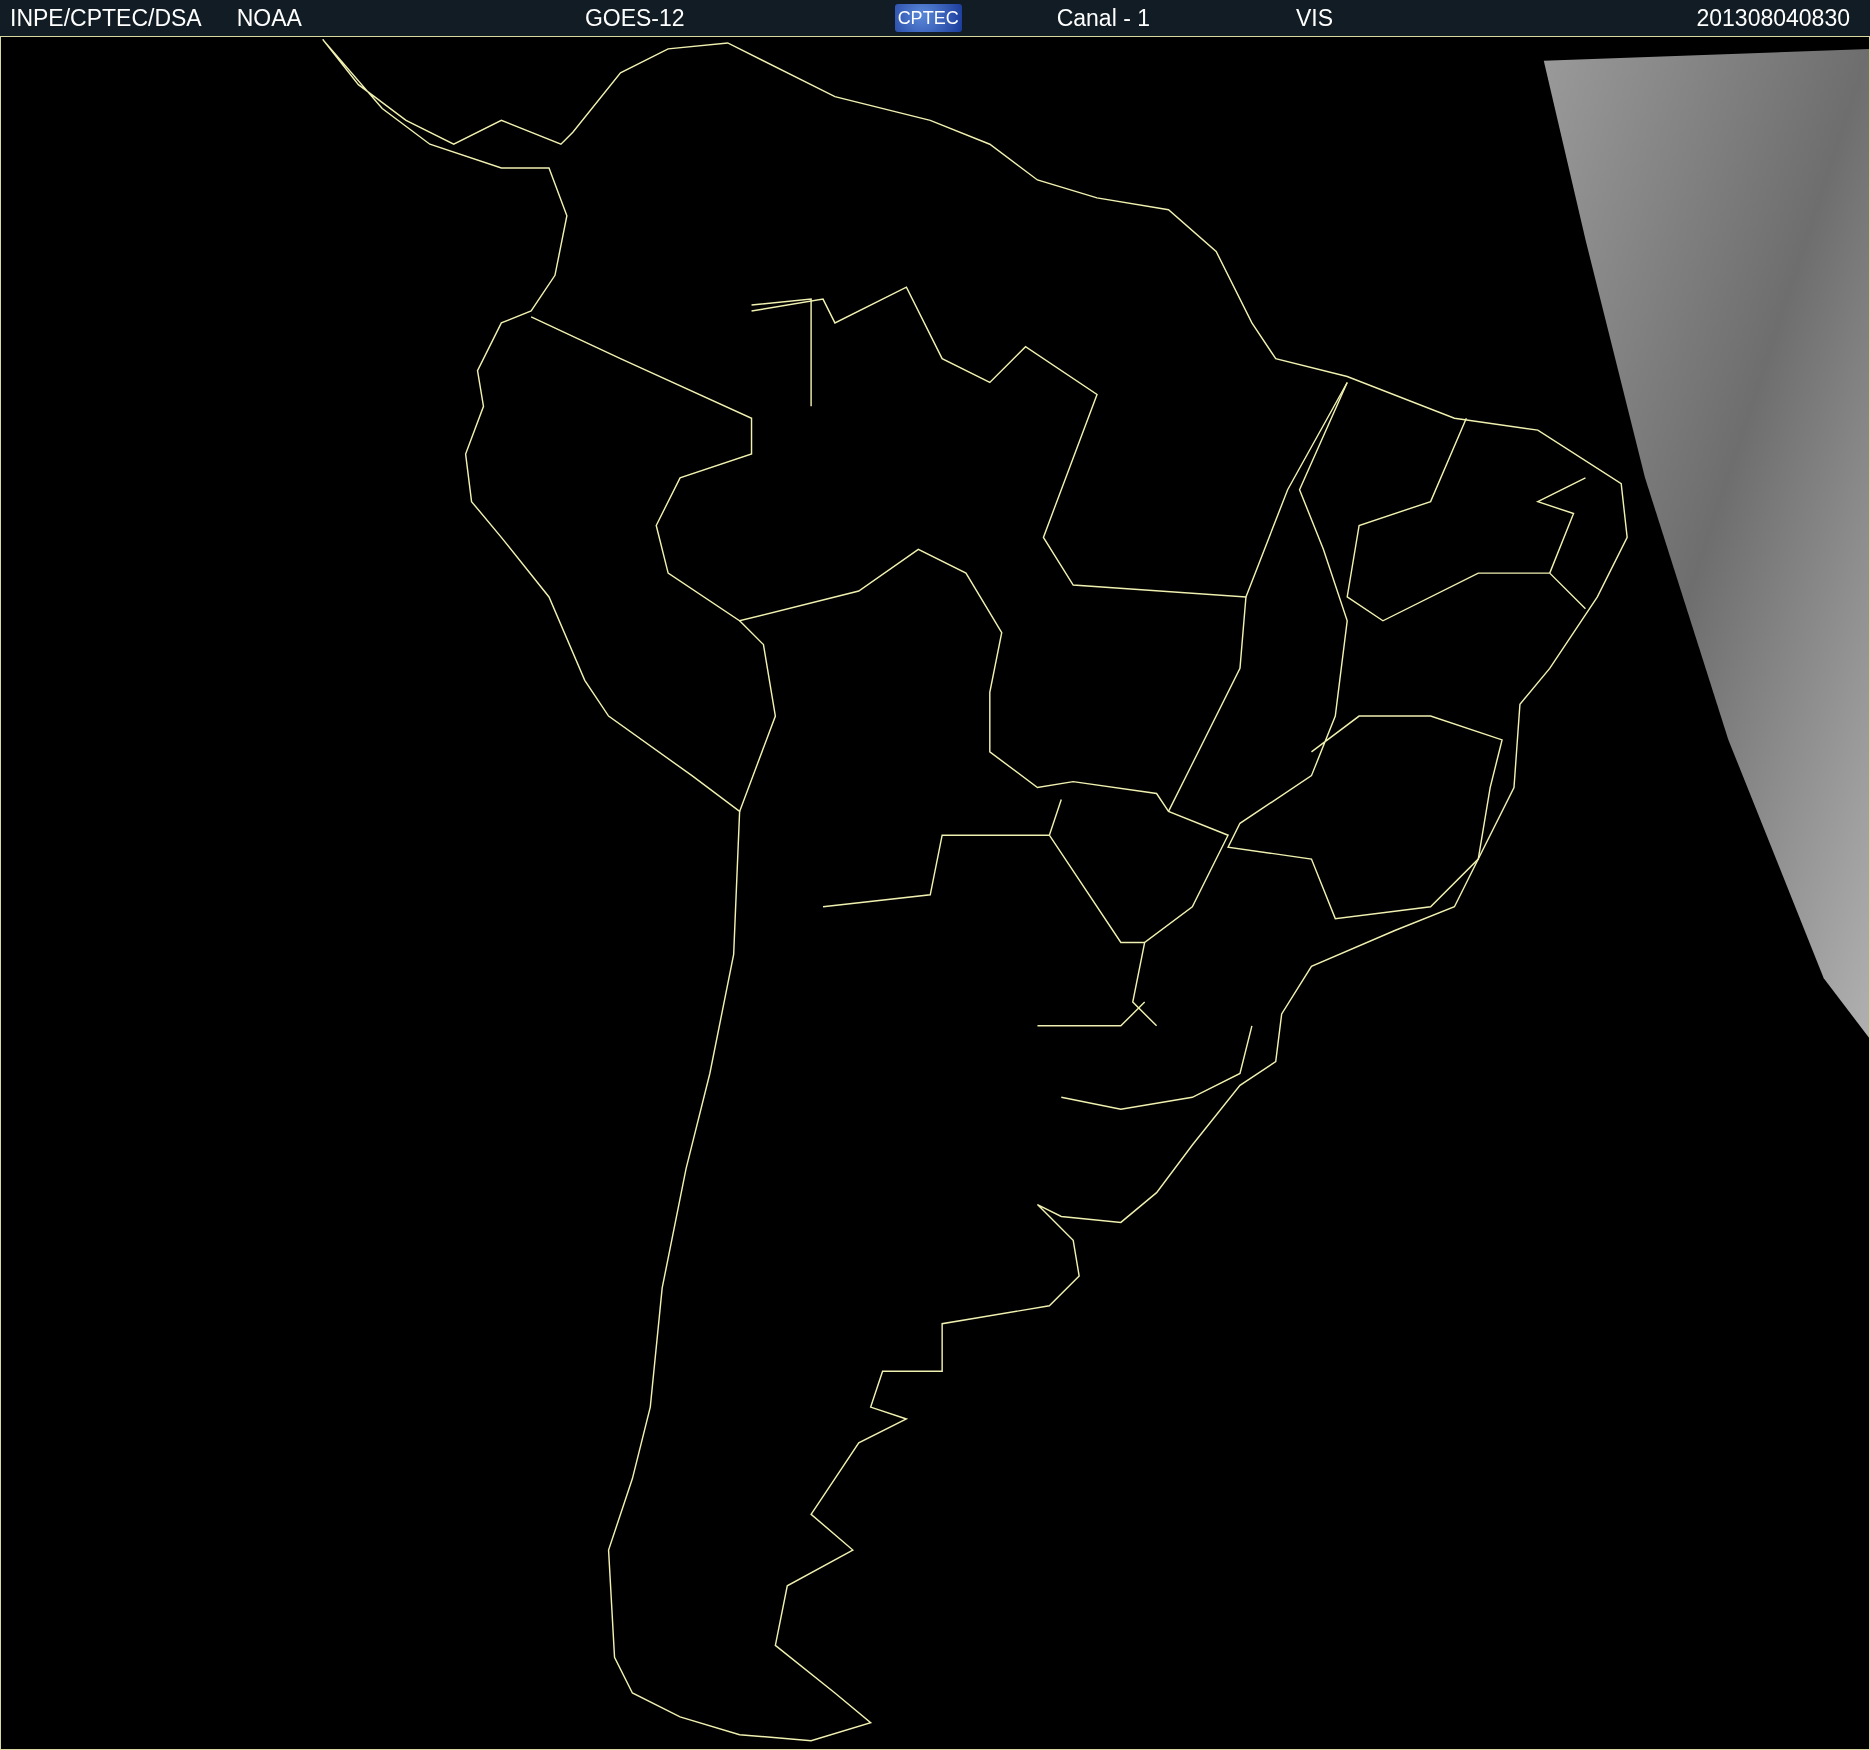  What do you see at coordinates (106, 18) in the screenshot?
I see `header-label: INPE/CPTEC/DSA` at bounding box center [106, 18].